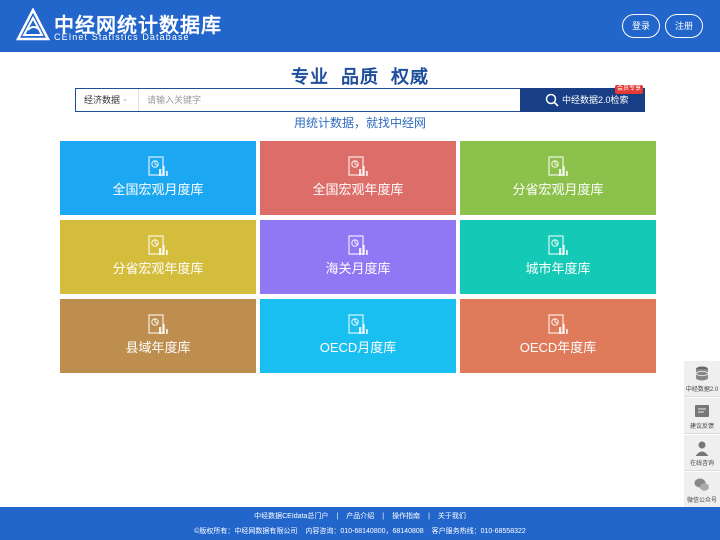  I want to click on footer-link-ceidata-portal: 中经数据CEIdata总门户, so click(291, 516).